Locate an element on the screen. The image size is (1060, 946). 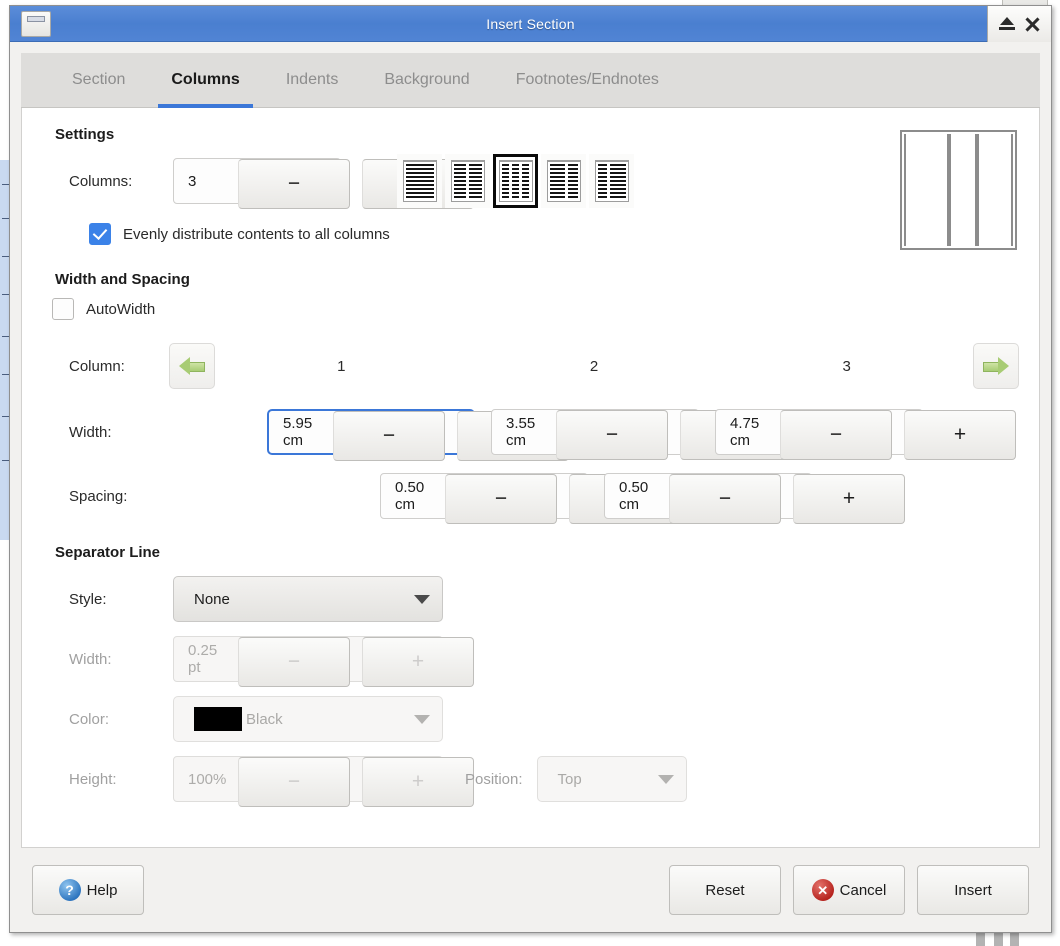
columns-count-row: Columns: 3 − + is located at coordinates (544, 181).